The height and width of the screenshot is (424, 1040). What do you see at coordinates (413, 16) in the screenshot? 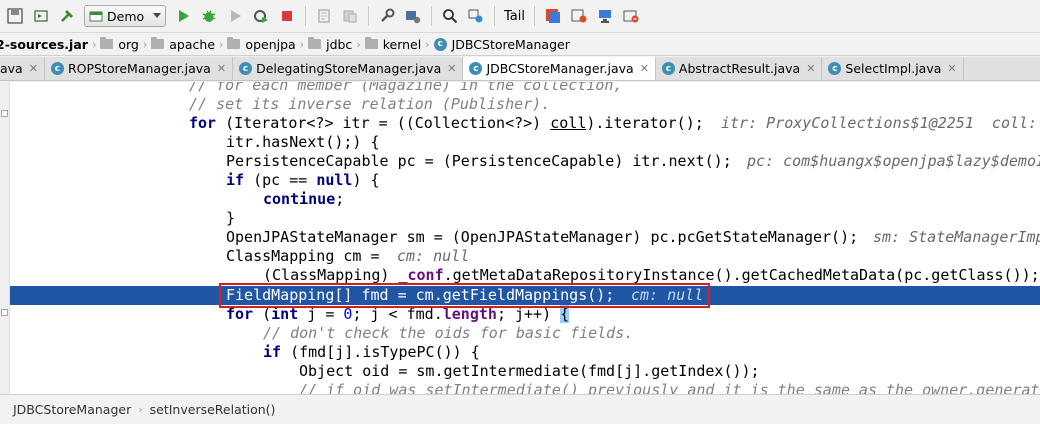
I see `project-settings-icon` at bounding box center [413, 16].